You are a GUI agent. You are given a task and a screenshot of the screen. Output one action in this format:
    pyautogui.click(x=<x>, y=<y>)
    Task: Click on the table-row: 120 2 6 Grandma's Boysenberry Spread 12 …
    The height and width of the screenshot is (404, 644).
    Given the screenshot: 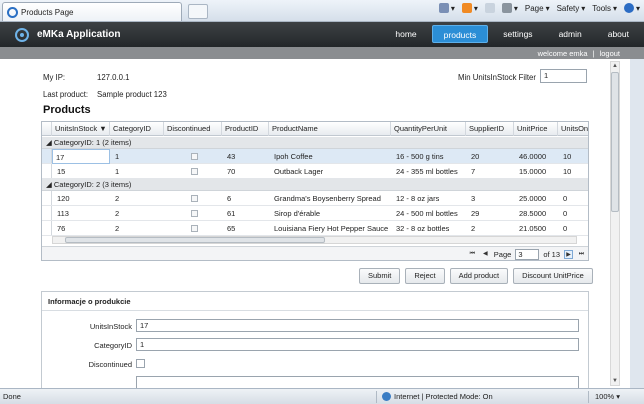 What is the action you would take?
    pyautogui.click(x=315, y=198)
    